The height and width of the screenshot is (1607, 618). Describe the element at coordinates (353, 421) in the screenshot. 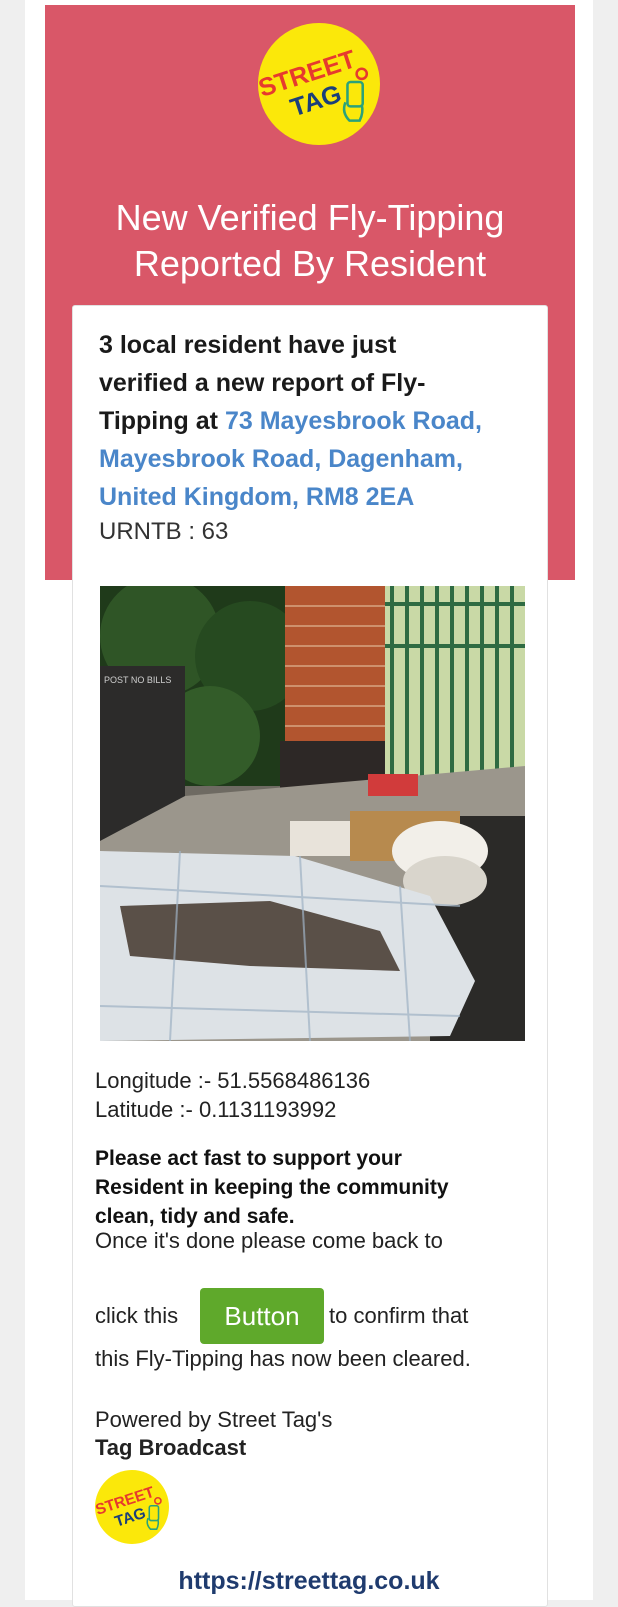

I see `address-link-line-1: 73 Mayesbrook Road,` at that location.